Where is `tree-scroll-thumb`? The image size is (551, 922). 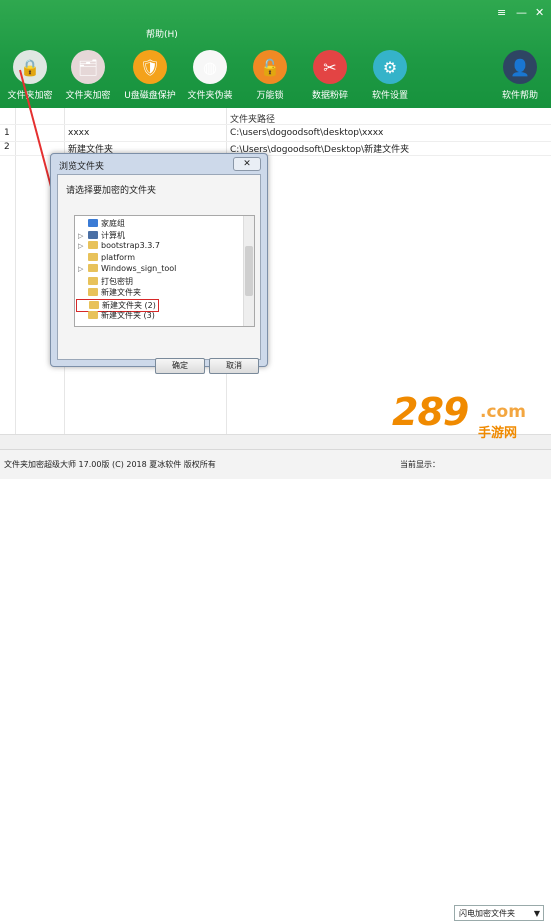
tree-scroll-thumb is located at coordinates (249, 271).